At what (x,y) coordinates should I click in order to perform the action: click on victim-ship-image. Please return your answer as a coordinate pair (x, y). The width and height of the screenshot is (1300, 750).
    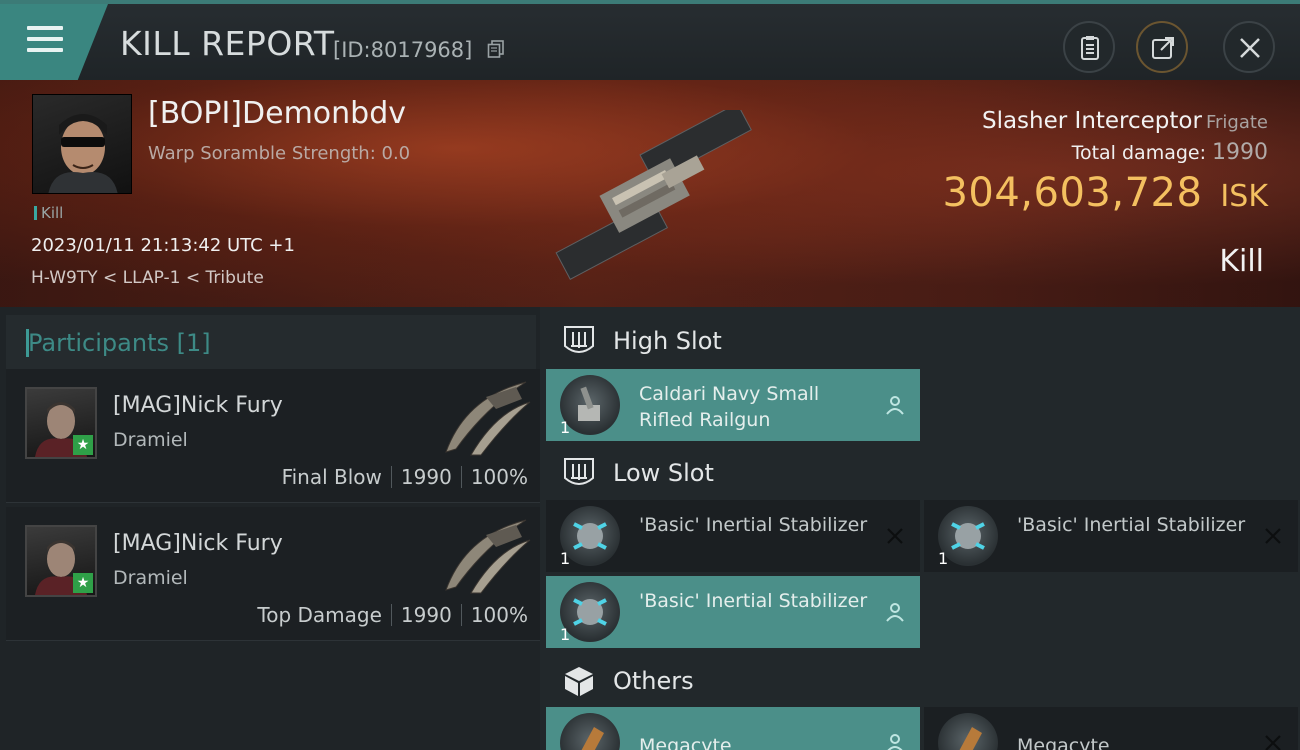
    Looking at the image, I should click on (650, 195).